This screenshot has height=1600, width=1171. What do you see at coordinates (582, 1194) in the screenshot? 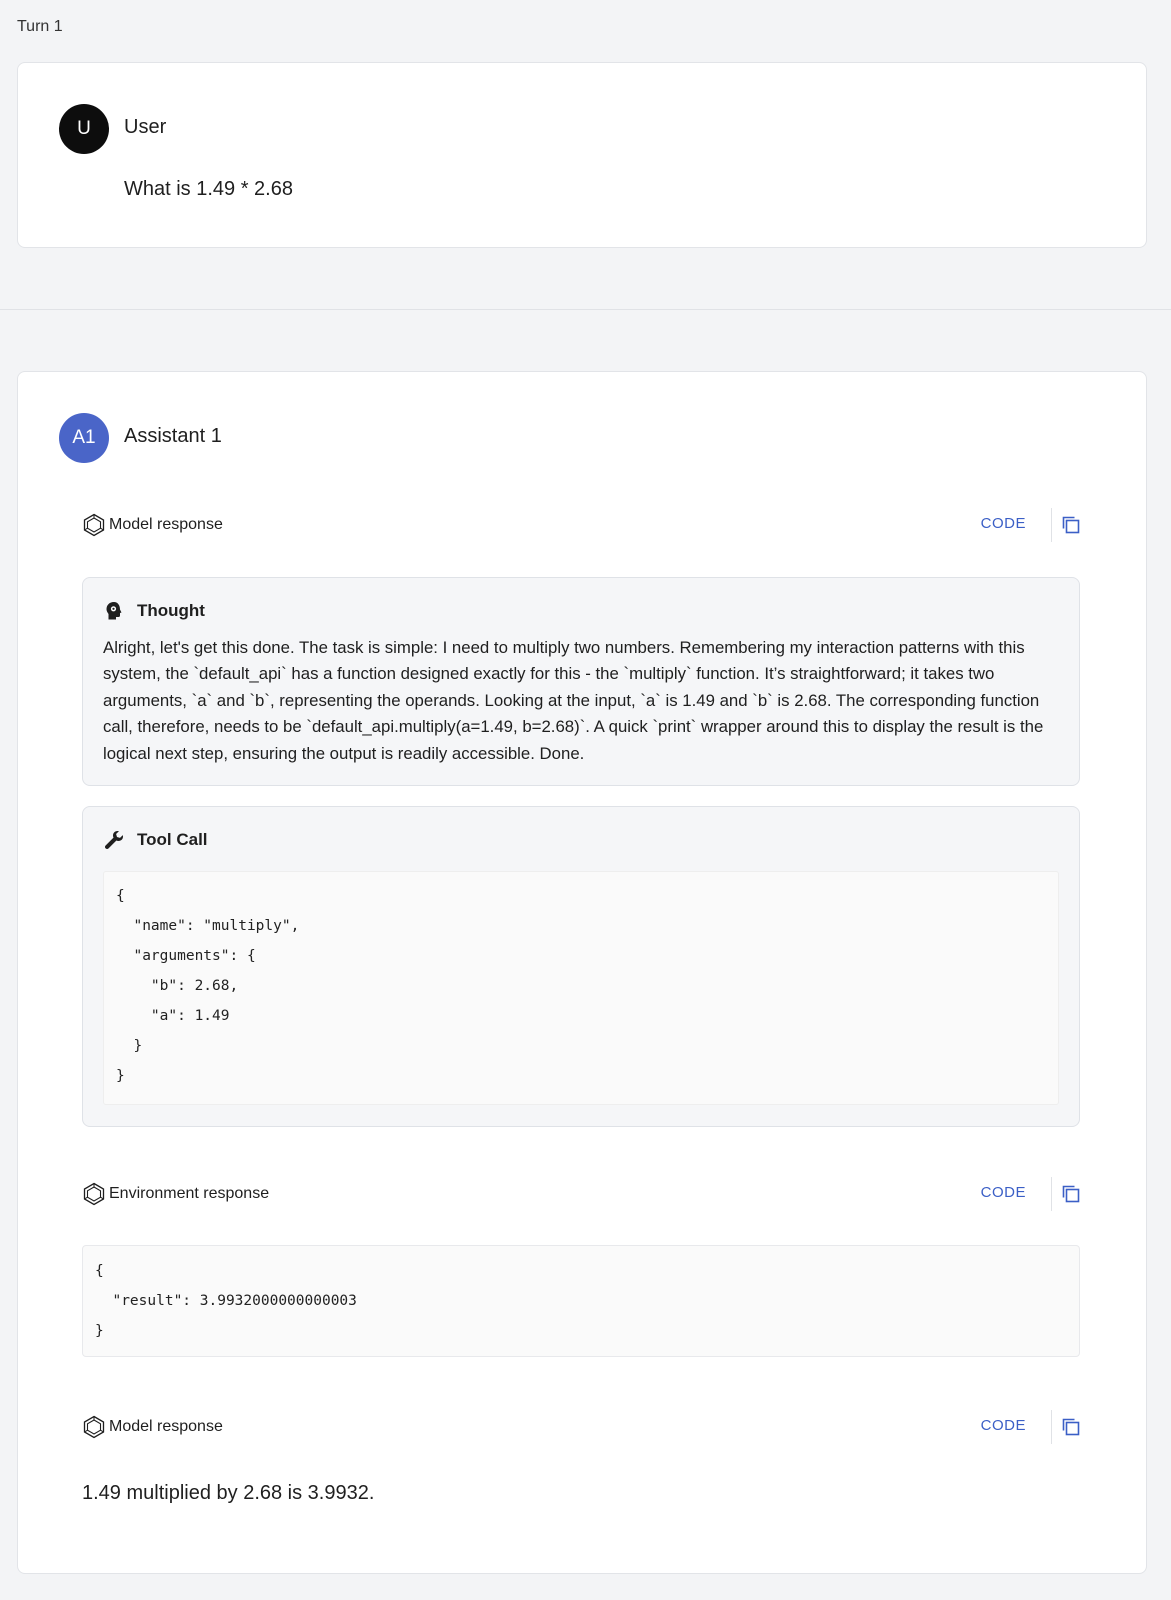
I see `environment-response-header: Environment response CODE` at bounding box center [582, 1194].